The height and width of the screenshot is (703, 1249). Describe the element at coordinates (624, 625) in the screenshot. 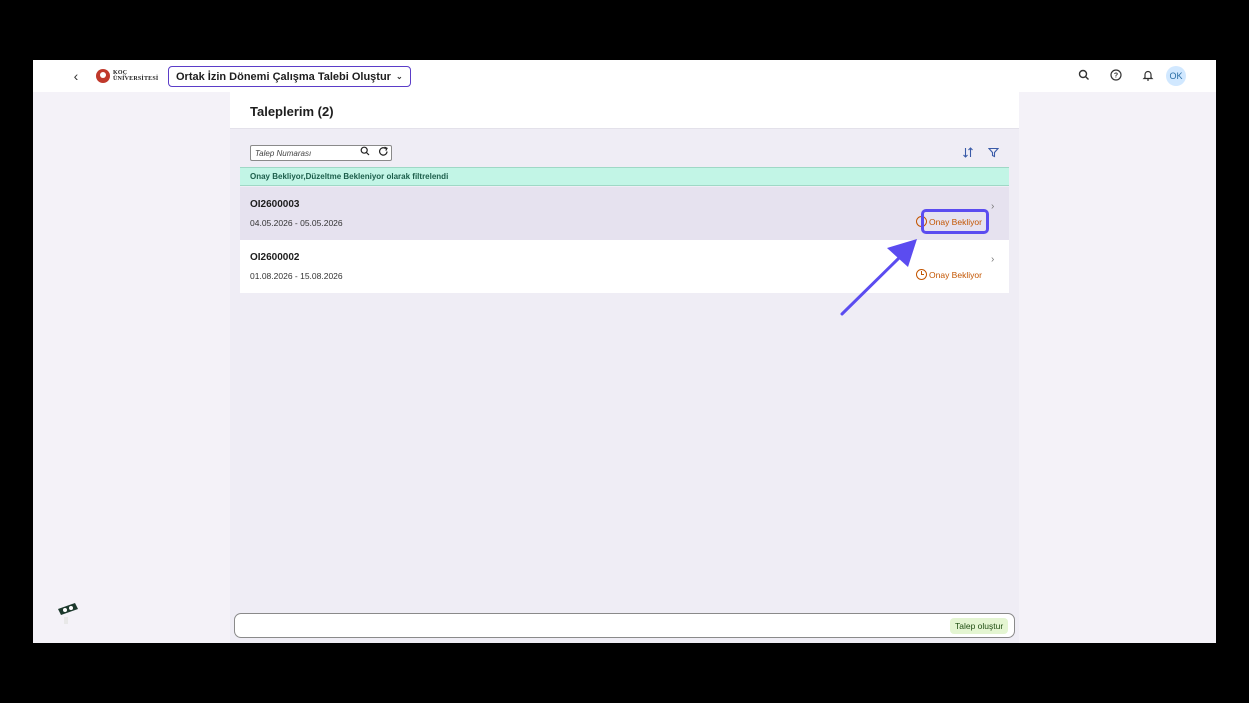

I see `footer-toolbar: Talep oluştur` at that location.